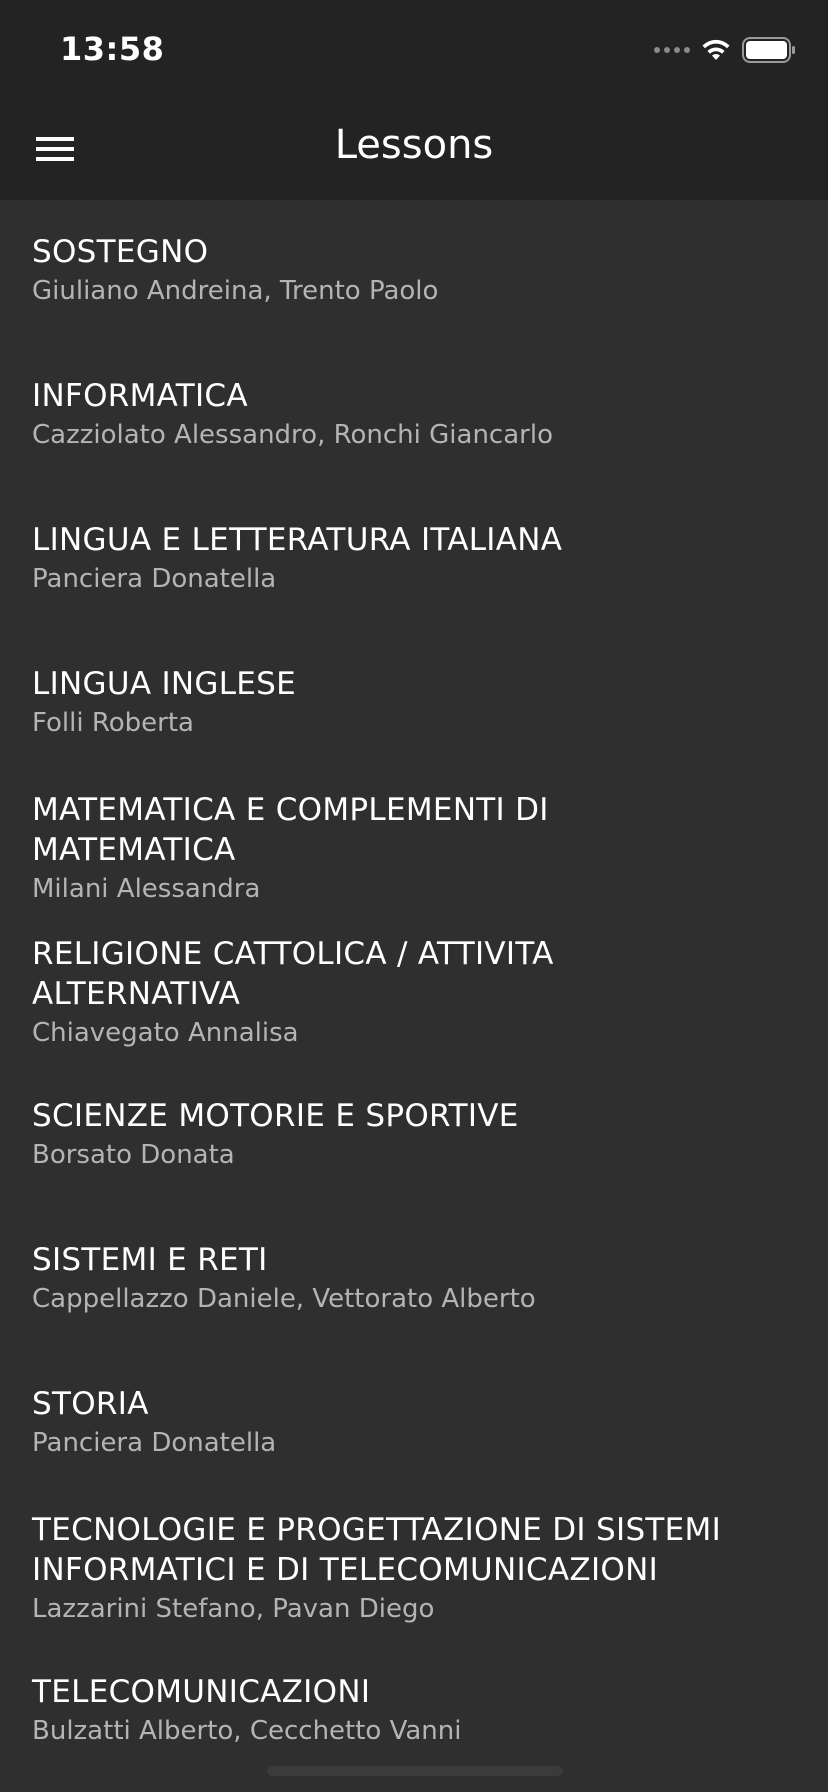 The width and height of the screenshot is (828, 1792). I want to click on cellular-signal-icon, so click(672, 50).